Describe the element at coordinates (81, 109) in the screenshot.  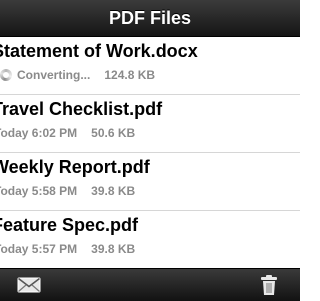
I see `file-name: Travel Checklist.pdf` at that location.